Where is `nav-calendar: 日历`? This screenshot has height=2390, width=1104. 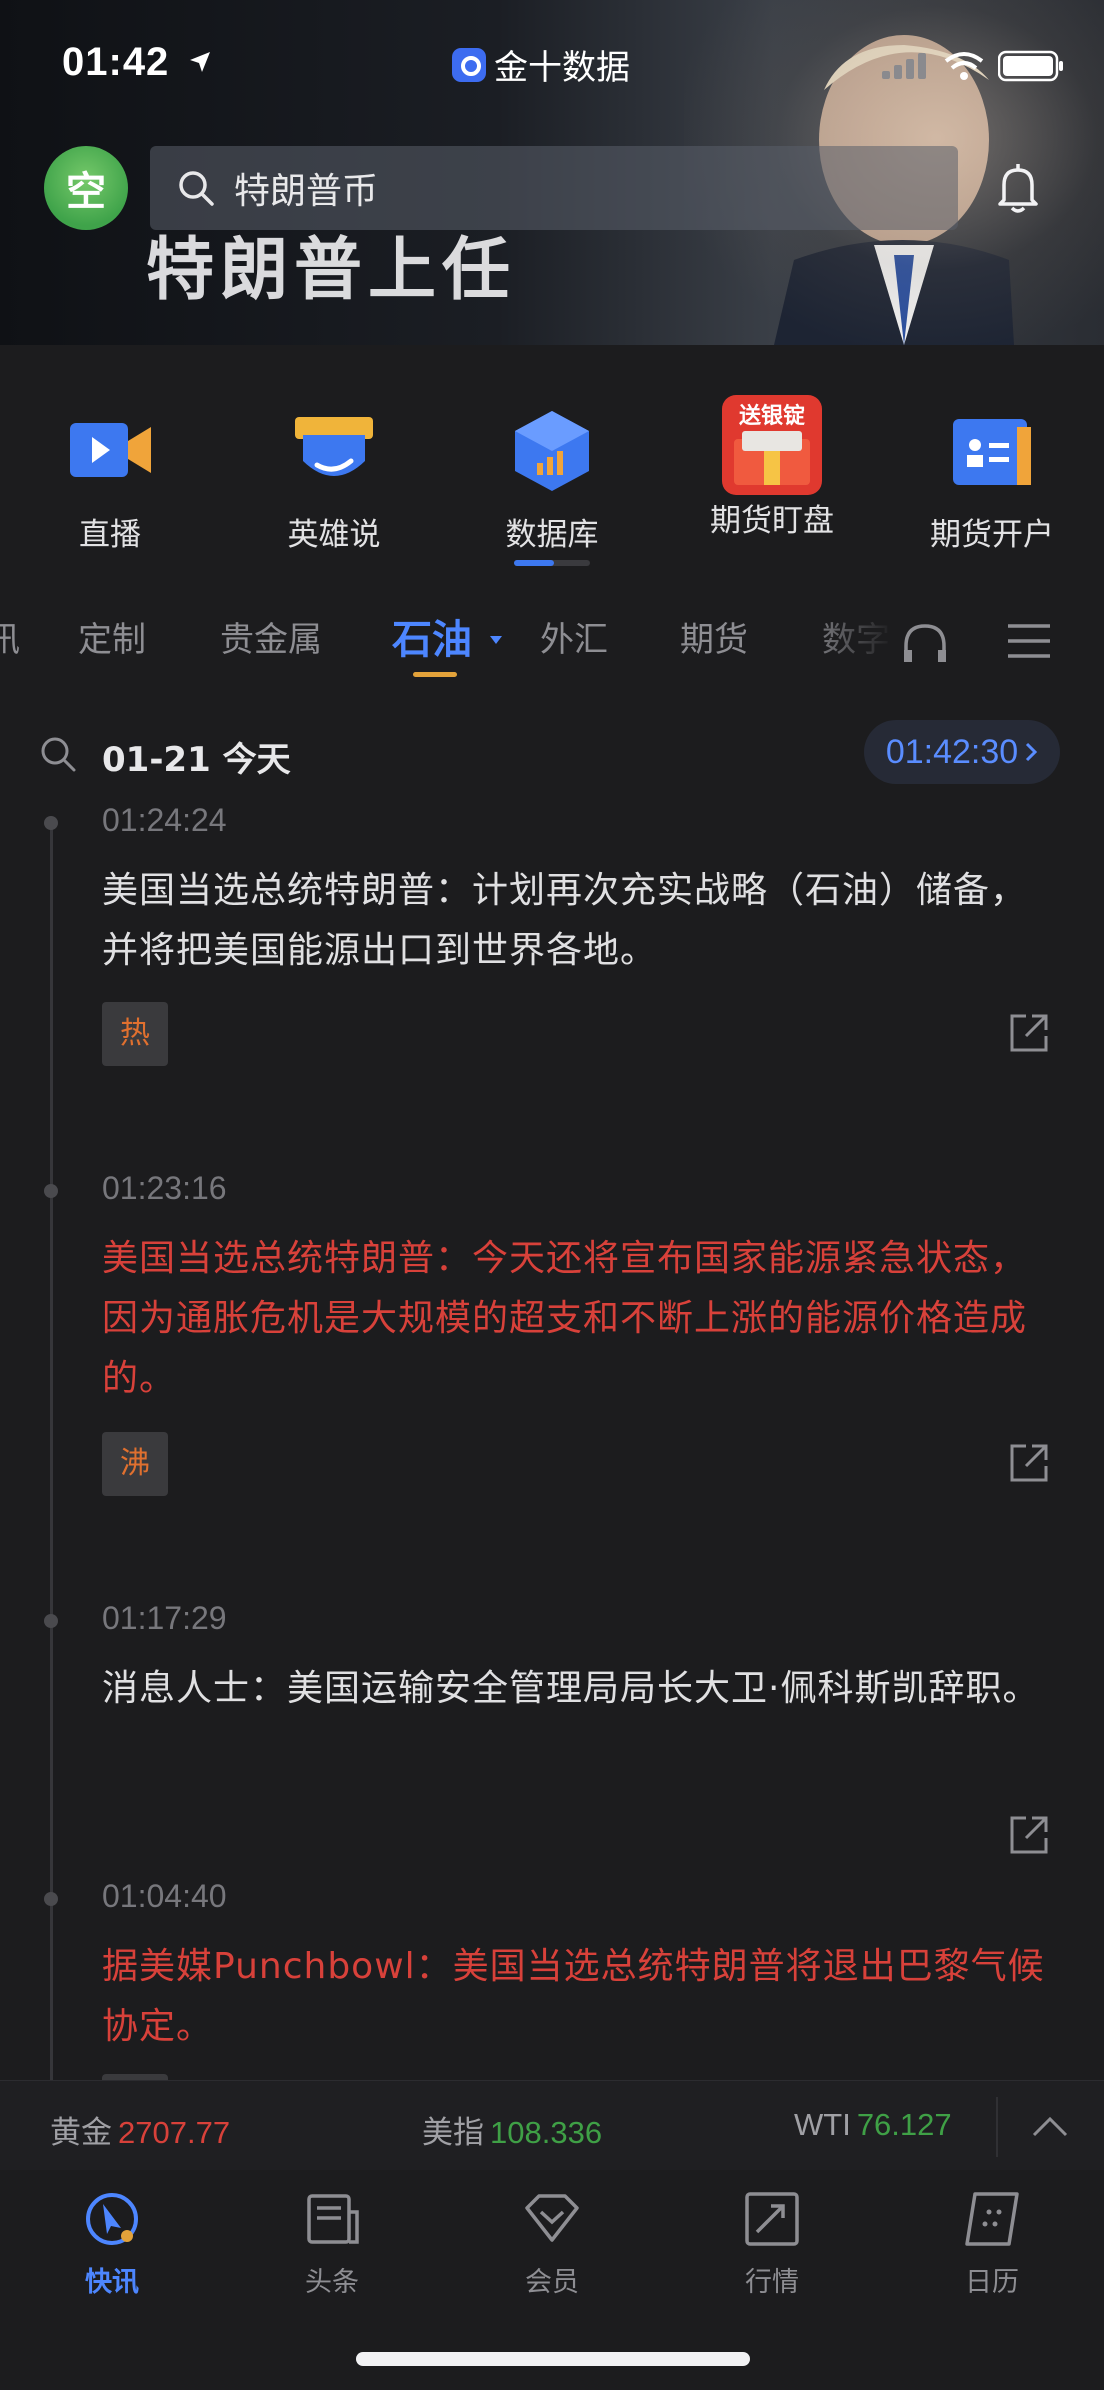
nav-calendar: 日历 is located at coordinates (992, 2243).